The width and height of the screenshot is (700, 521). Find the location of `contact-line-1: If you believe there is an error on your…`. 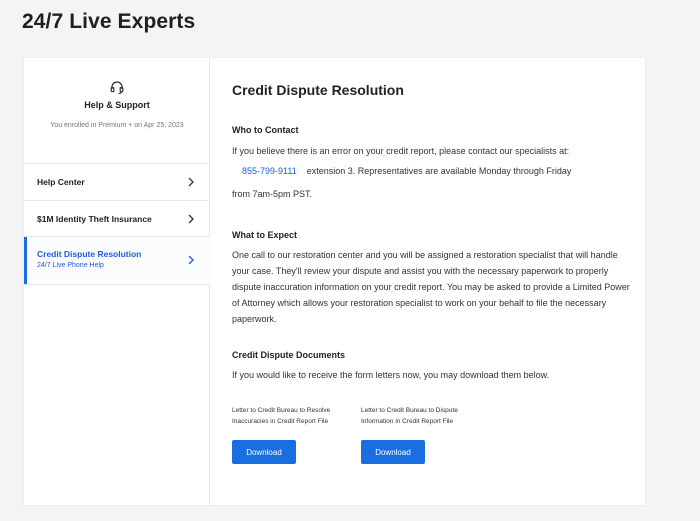

contact-line-1: If you believe there is an error on your… is located at coordinates (401, 151).